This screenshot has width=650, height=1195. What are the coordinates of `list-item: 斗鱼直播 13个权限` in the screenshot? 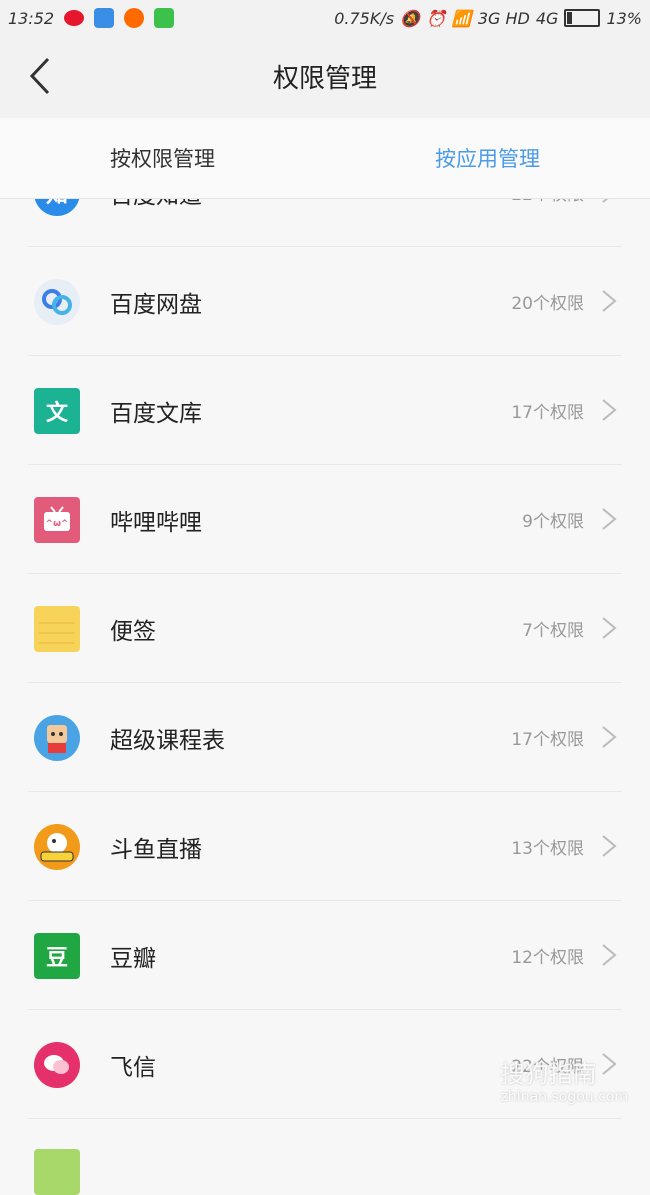 It's located at (325, 846).